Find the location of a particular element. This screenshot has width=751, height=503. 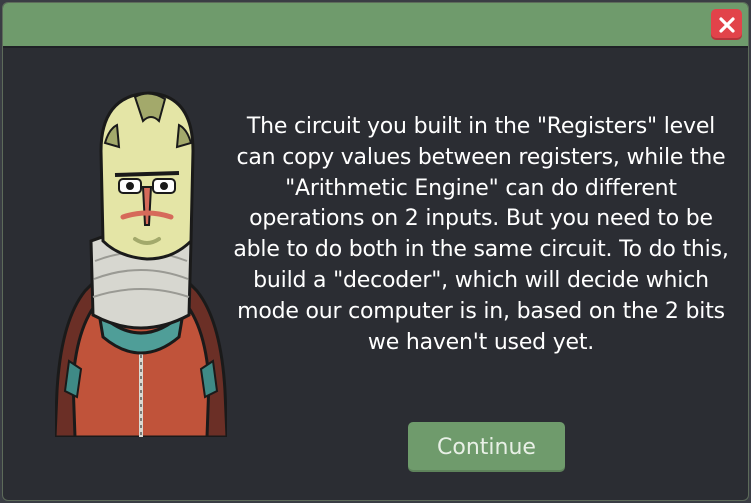

dialog-titlebar is located at coordinates (375, 25).